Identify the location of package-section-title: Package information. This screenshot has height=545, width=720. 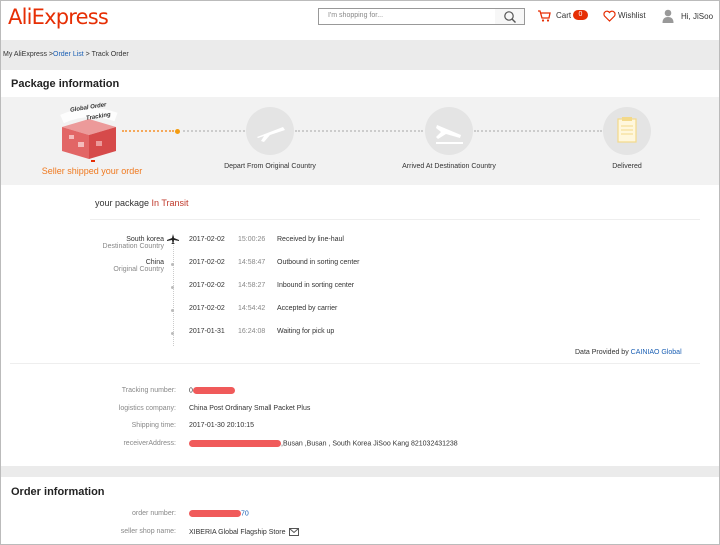
(65, 84).